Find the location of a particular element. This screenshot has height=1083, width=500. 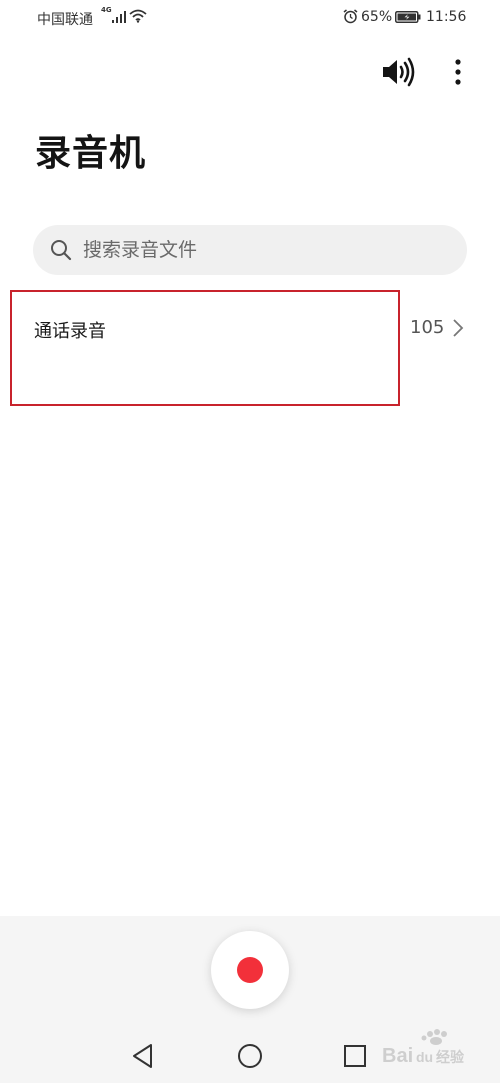

baidu-watermark-logo: Bai du 经验 is located at coordinates (430, 1048).